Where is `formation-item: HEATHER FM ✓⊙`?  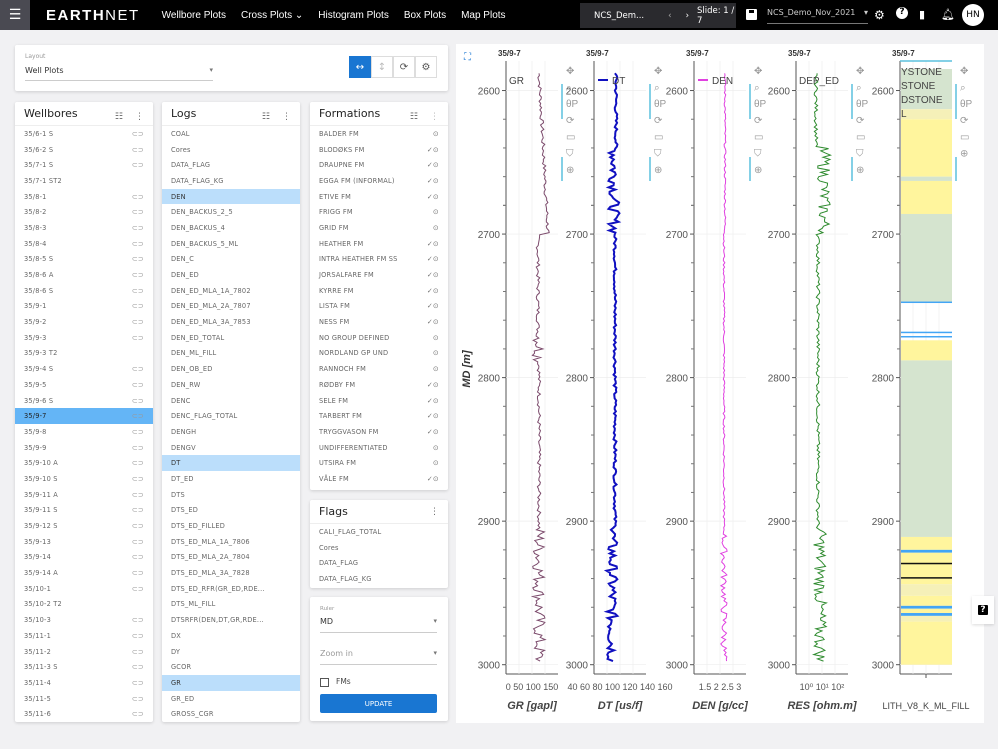
formation-item: HEATHER FM ✓⊙ is located at coordinates (379, 244).